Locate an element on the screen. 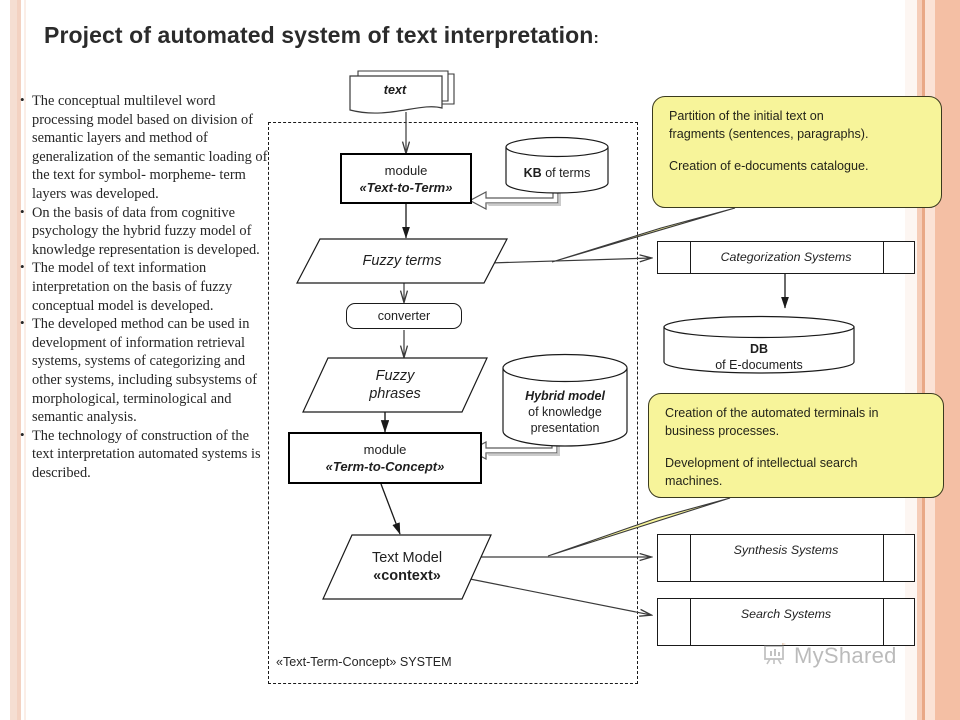  callout-top-line2: fragments (sentences, paragraphs). is located at coordinates (769, 133).